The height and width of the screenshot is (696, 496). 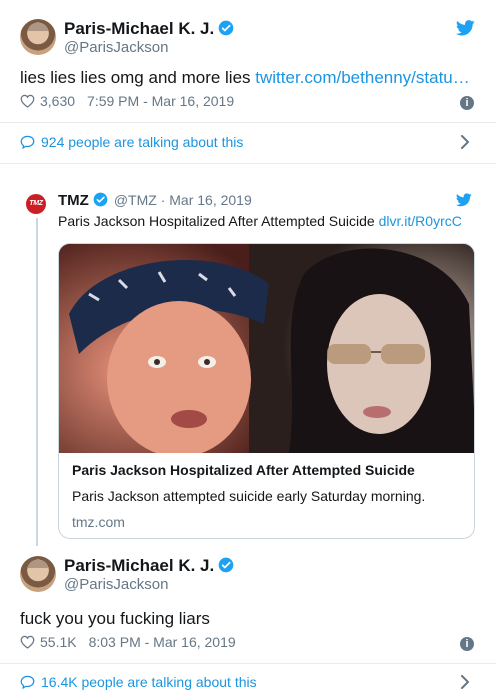 What do you see at coordinates (420, 221) in the screenshot?
I see `quoted-link: dlvr.it/R0yrcC` at bounding box center [420, 221].